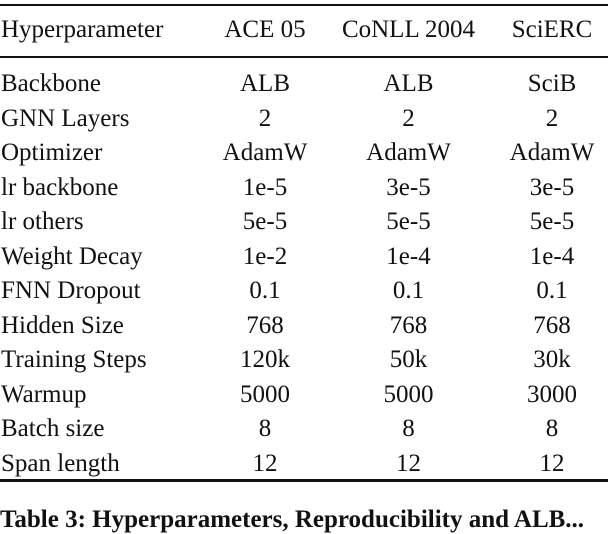 The height and width of the screenshot is (534, 608). Describe the element at coordinates (304, 5) in the screenshot. I see `table-top-rule` at that location.